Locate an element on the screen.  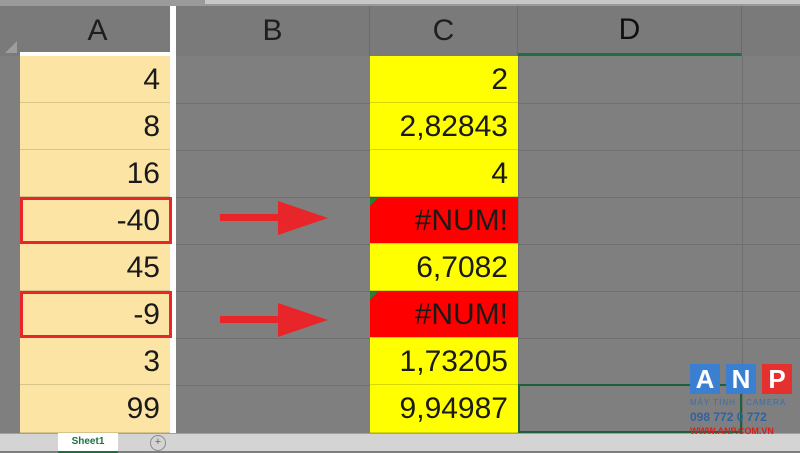
logo-letter-a: A is located at coordinates (705, 379).